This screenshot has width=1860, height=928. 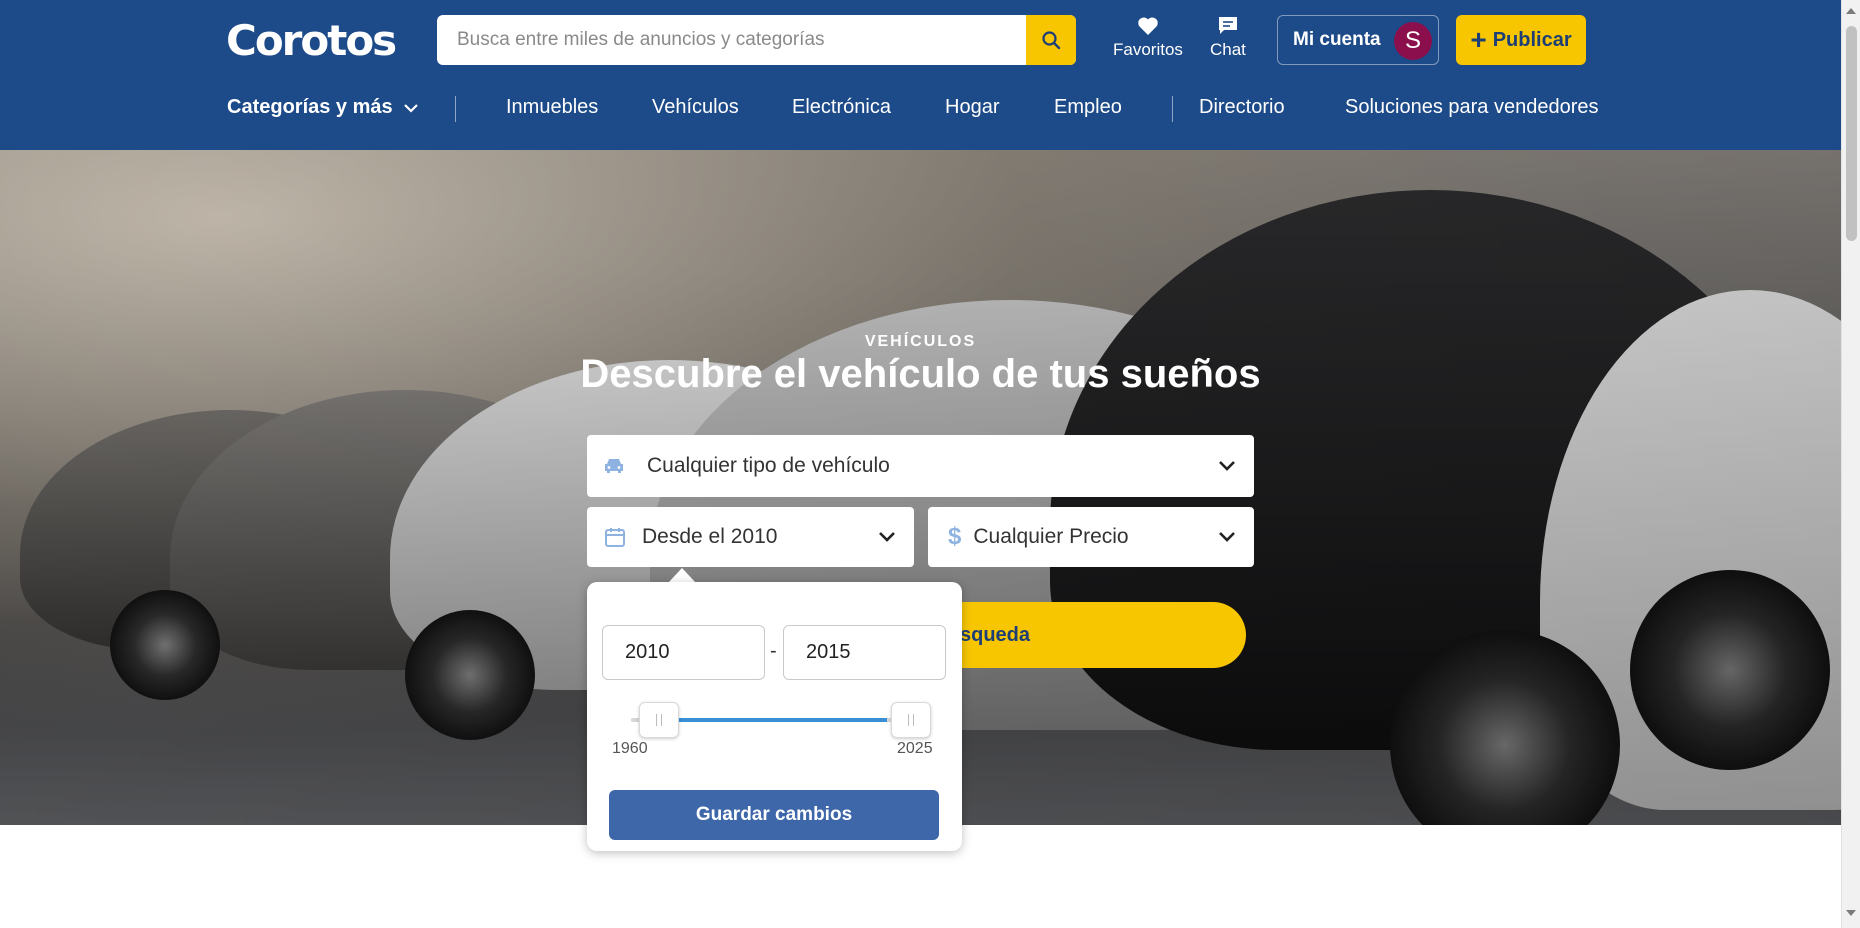 I want to click on range-max-label: 2025, so click(x=915, y=748).